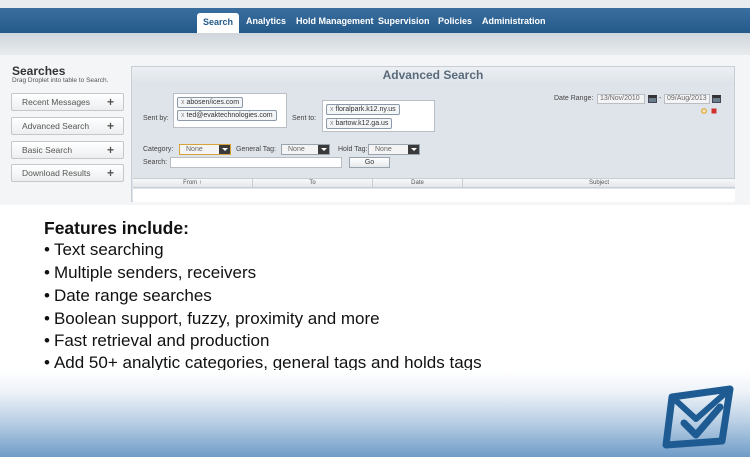 This screenshot has width=750, height=457. What do you see at coordinates (687, 99) in the screenshot?
I see `date-to-input: 09/Aug/2013` at bounding box center [687, 99].